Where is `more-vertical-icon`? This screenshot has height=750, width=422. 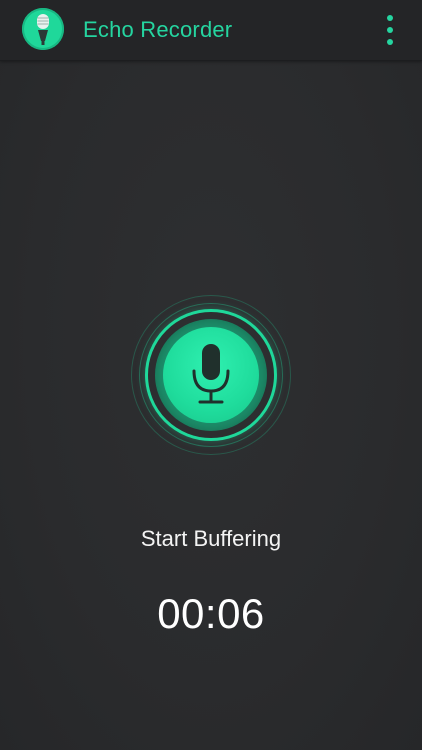 more-vertical-icon is located at coordinates (390, 18).